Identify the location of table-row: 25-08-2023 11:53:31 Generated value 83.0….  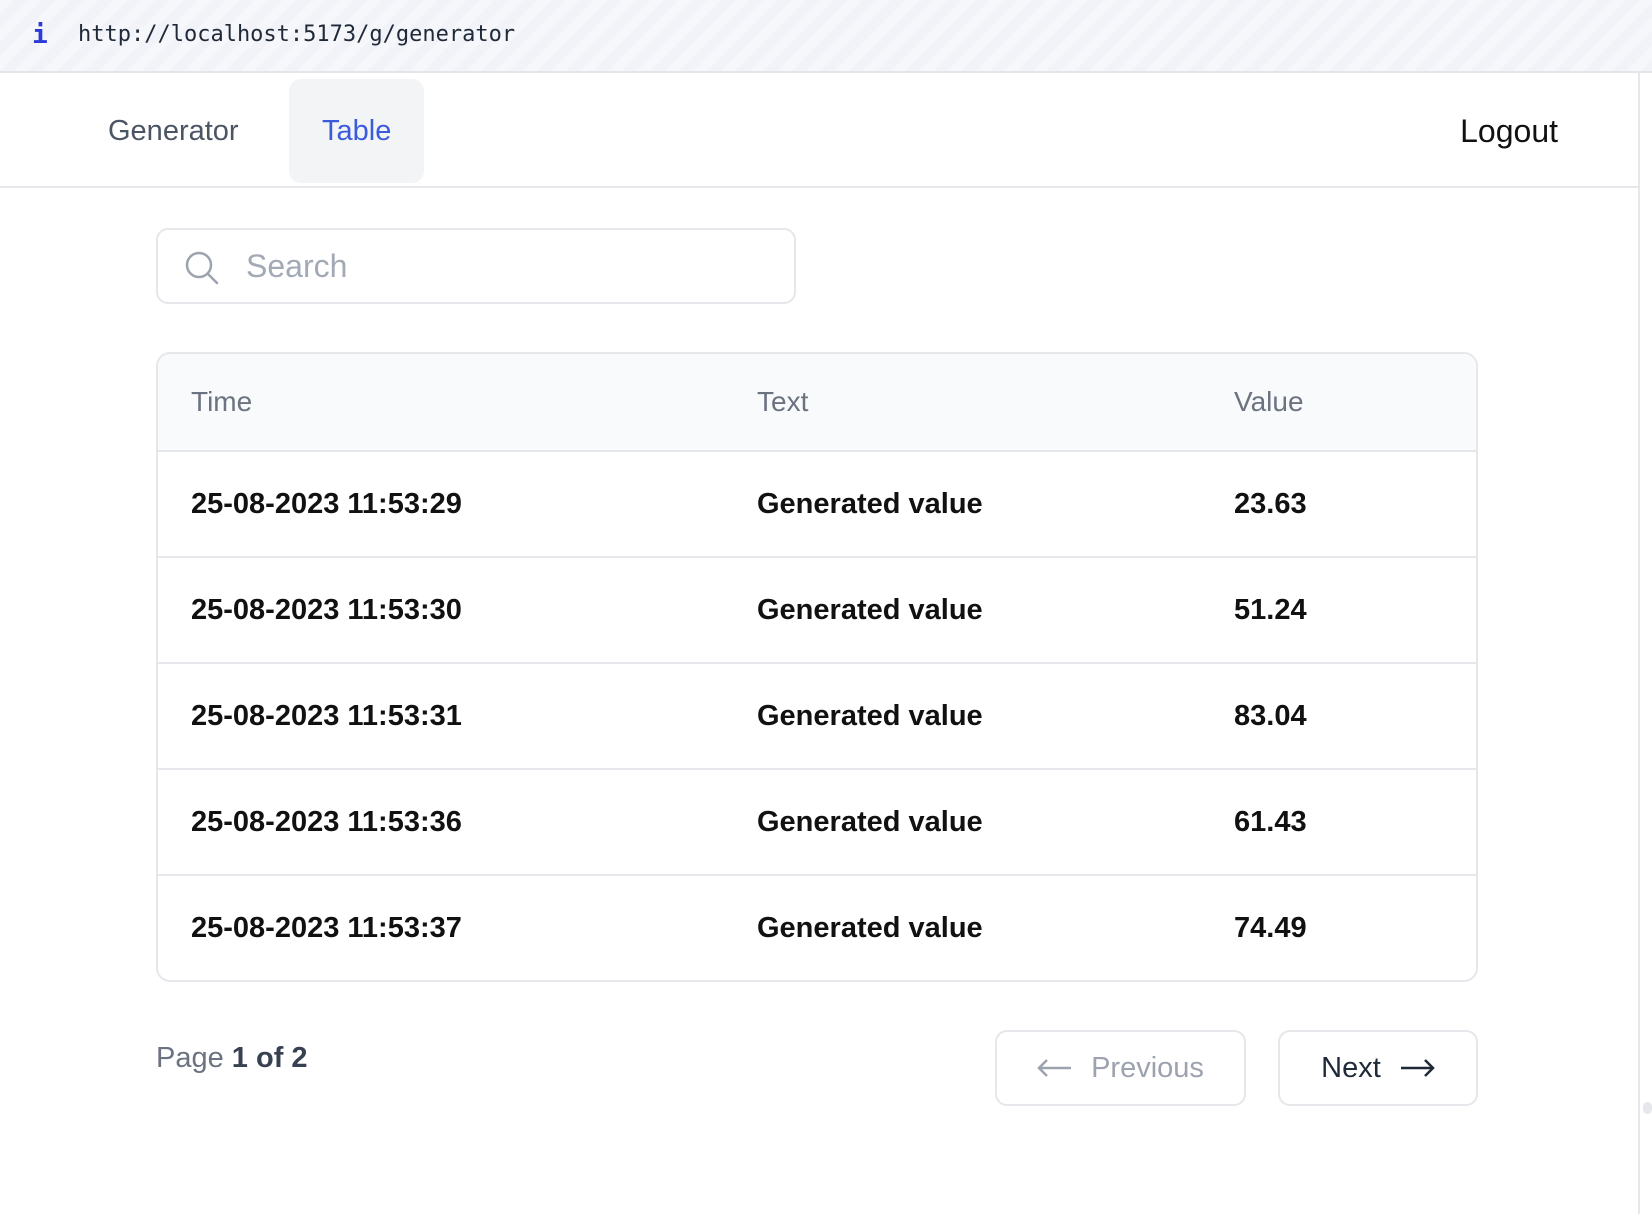
(817, 716).